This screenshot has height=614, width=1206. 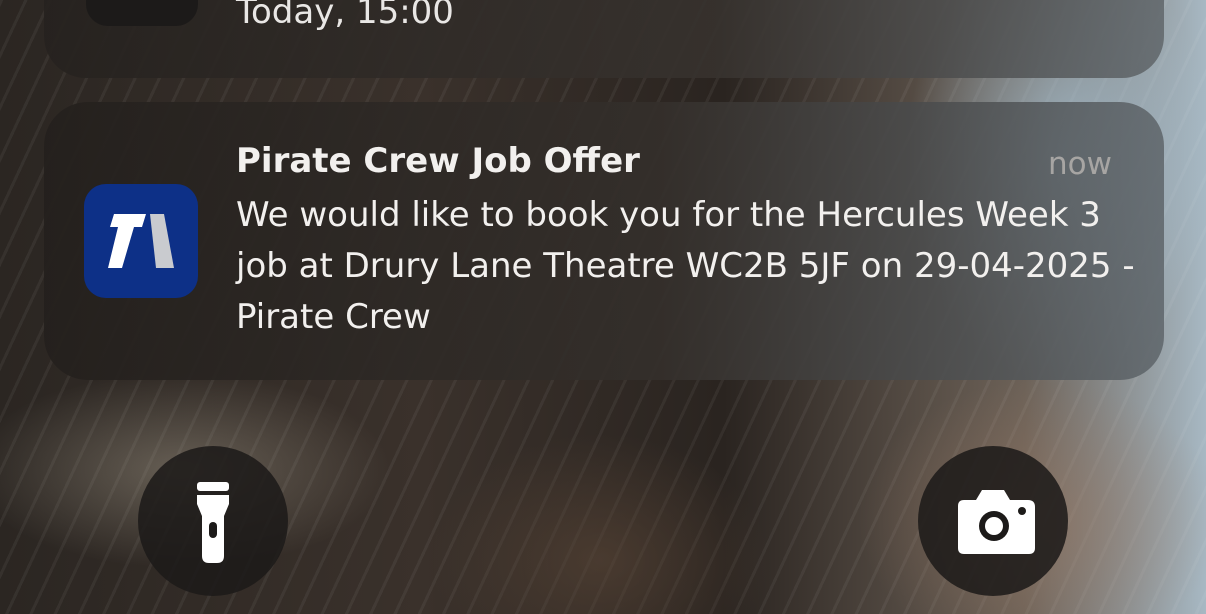 I want to click on flashlight-button, so click(x=213, y=521).